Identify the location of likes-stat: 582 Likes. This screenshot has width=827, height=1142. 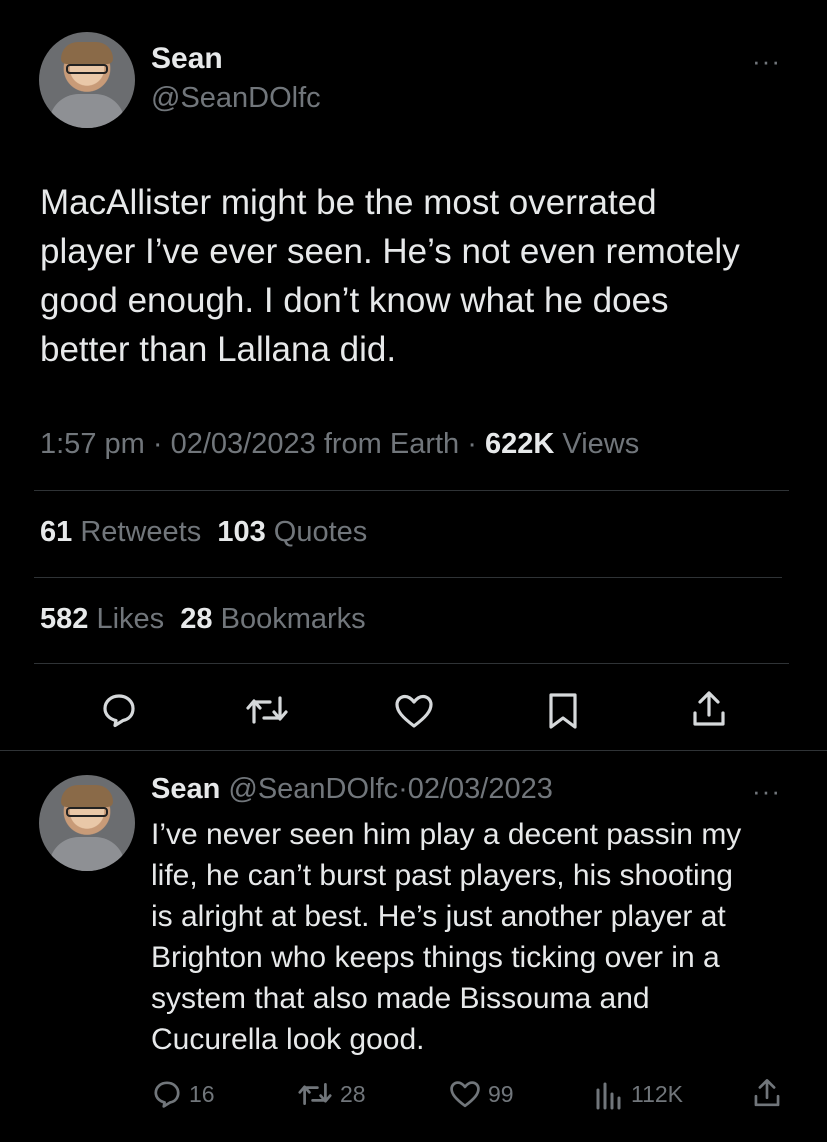
(102, 619).